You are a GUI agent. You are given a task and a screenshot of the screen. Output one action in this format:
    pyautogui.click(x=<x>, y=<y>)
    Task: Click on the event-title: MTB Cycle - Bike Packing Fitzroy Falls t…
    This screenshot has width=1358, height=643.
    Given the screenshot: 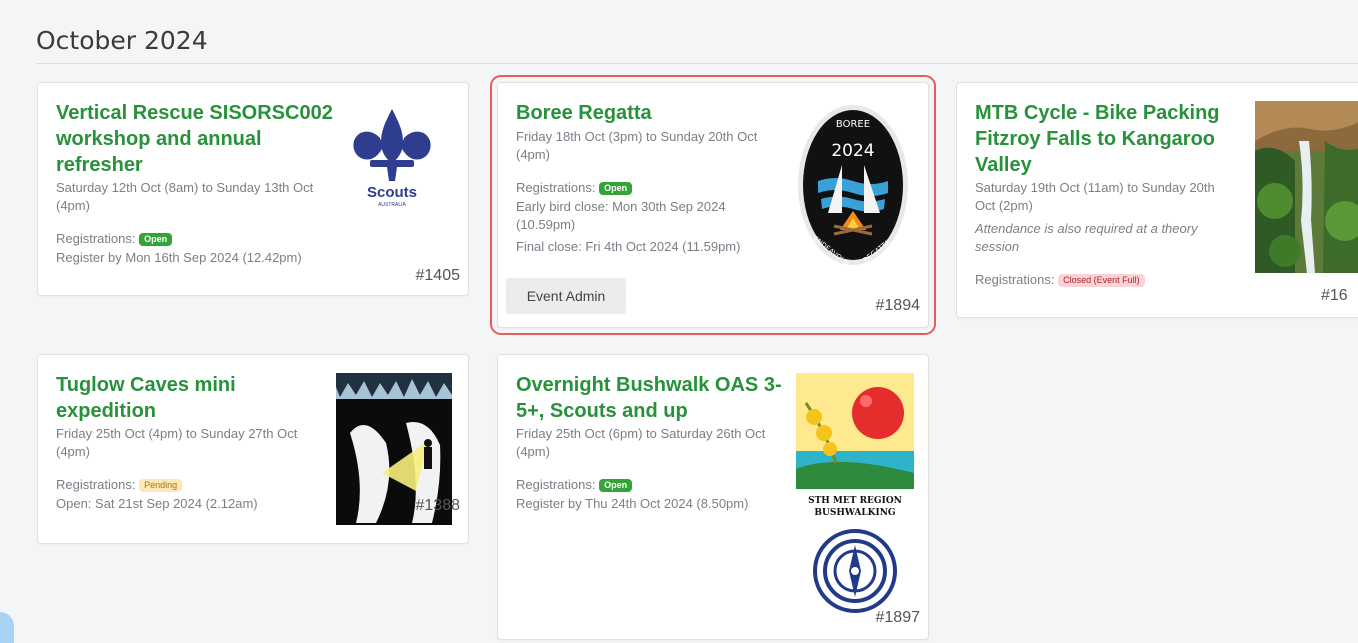 What is the action you would take?
    pyautogui.click(x=1112, y=139)
    